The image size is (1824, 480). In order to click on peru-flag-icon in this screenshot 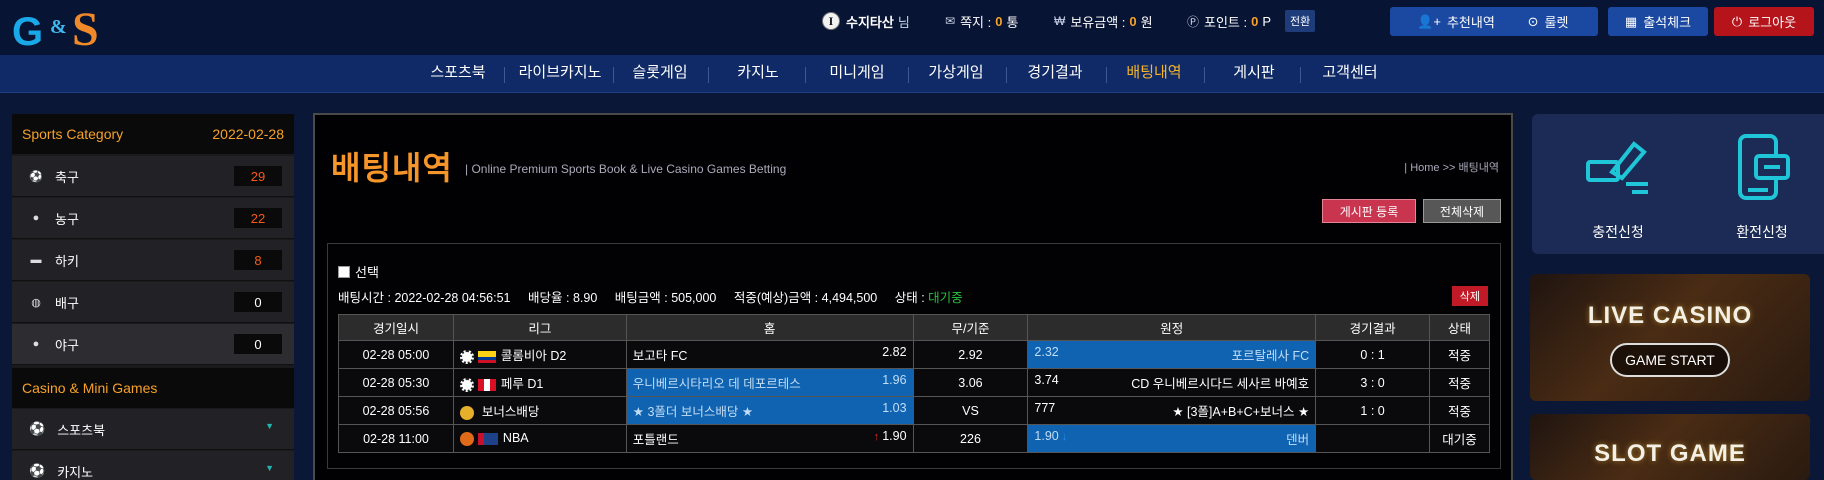, I will do `click(486, 384)`.